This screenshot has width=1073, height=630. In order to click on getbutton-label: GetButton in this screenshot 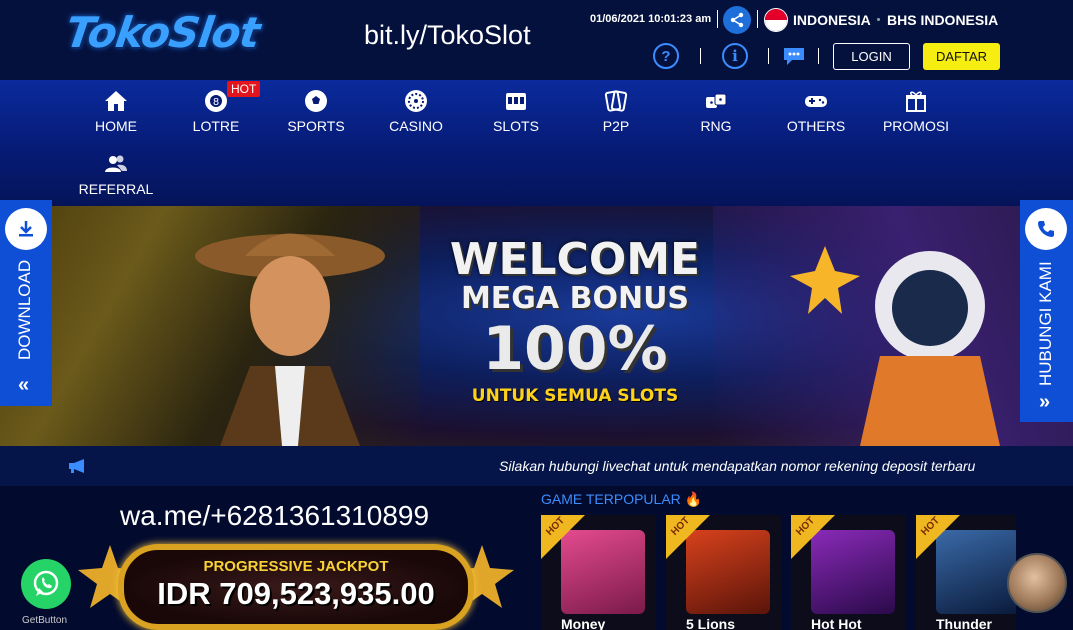, I will do `click(44, 620)`.